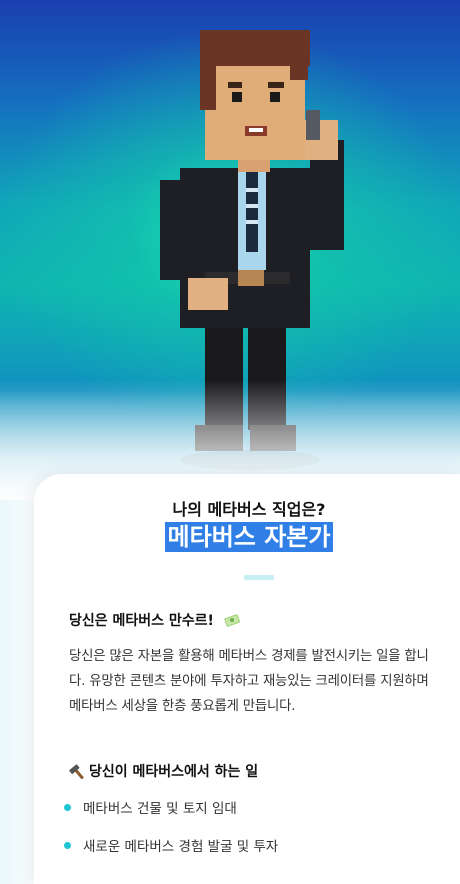 The image size is (460, 884). I want to click on list-item: 새로운 메타버스 경험 발굴 및 투자, so click(171, 845).